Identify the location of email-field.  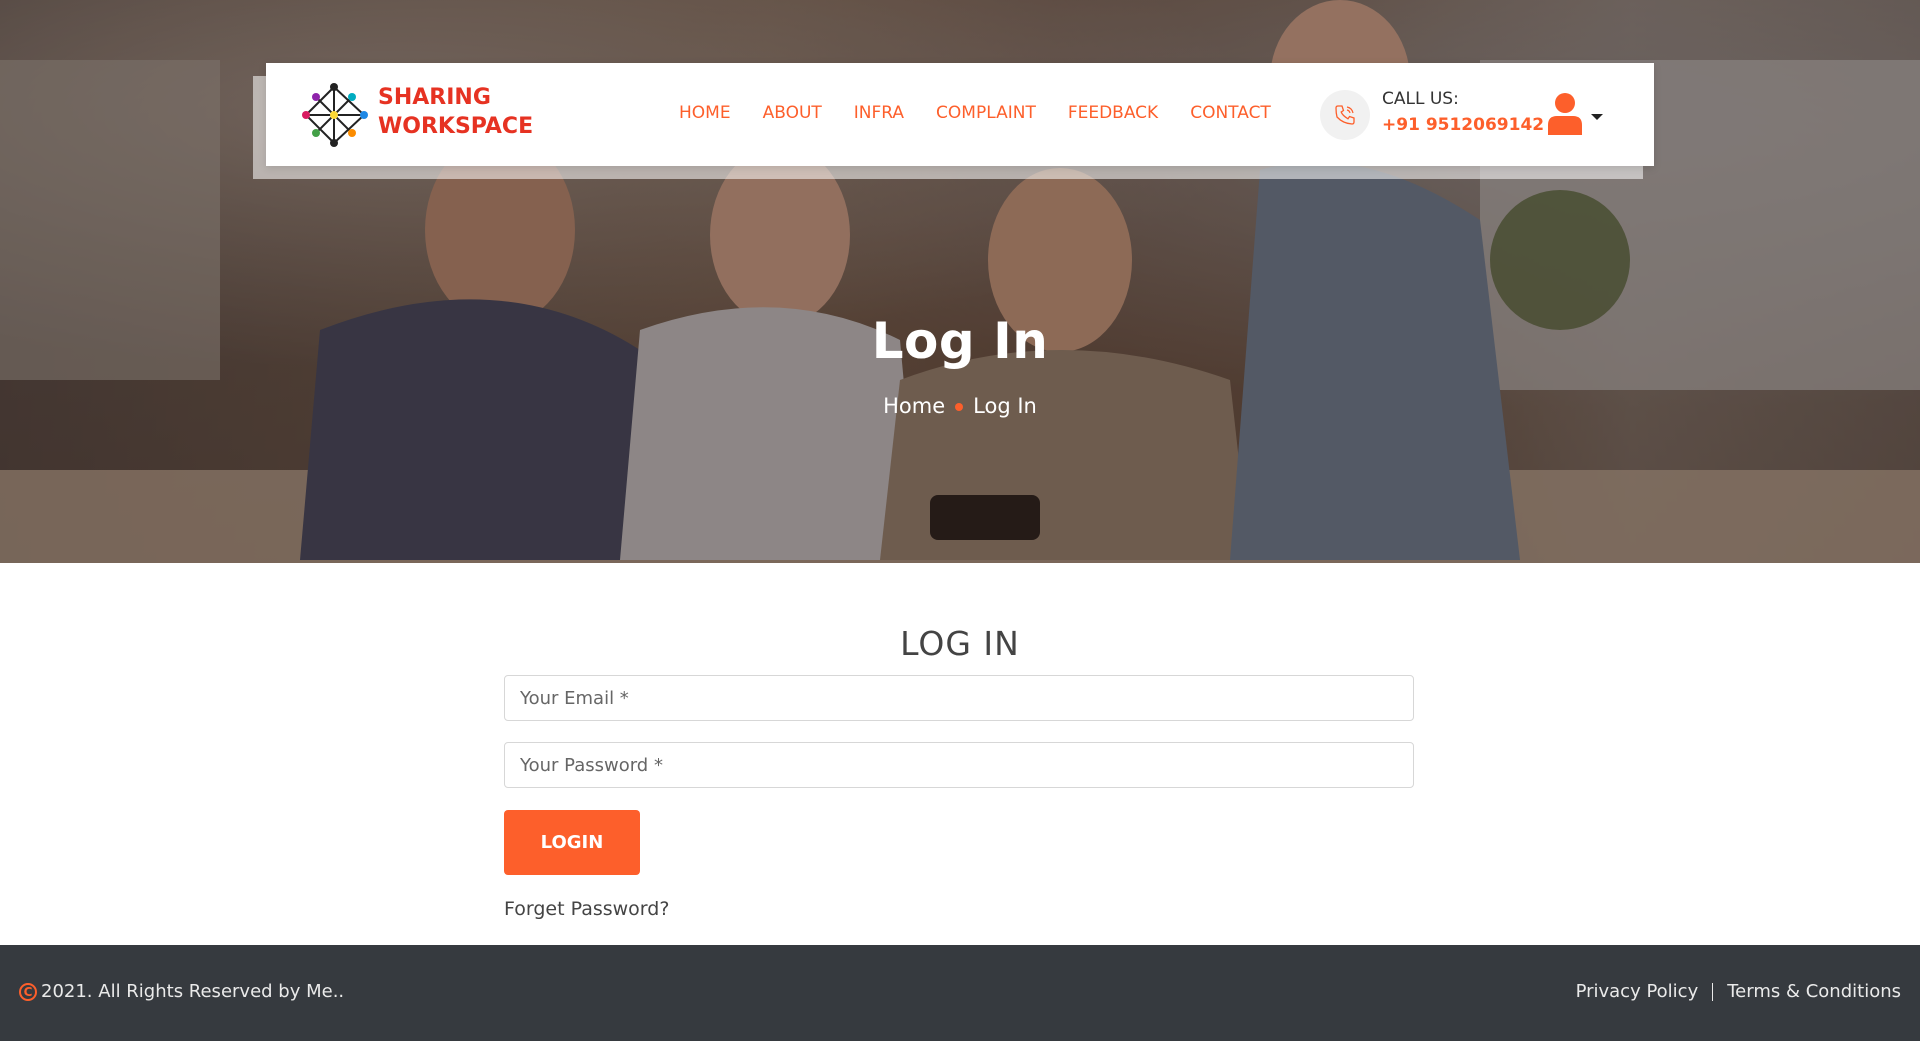
(959, 698).